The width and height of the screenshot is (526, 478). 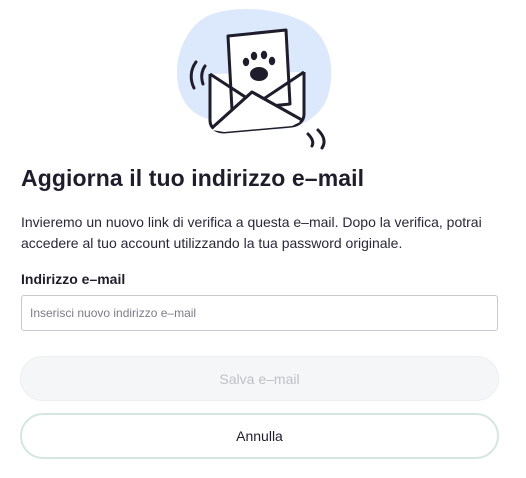 What do you see at coordinates (73, 279) in the screenshot?
I see `email-field-label: Indirizzo e–mail` at bounding box center [73, 279].